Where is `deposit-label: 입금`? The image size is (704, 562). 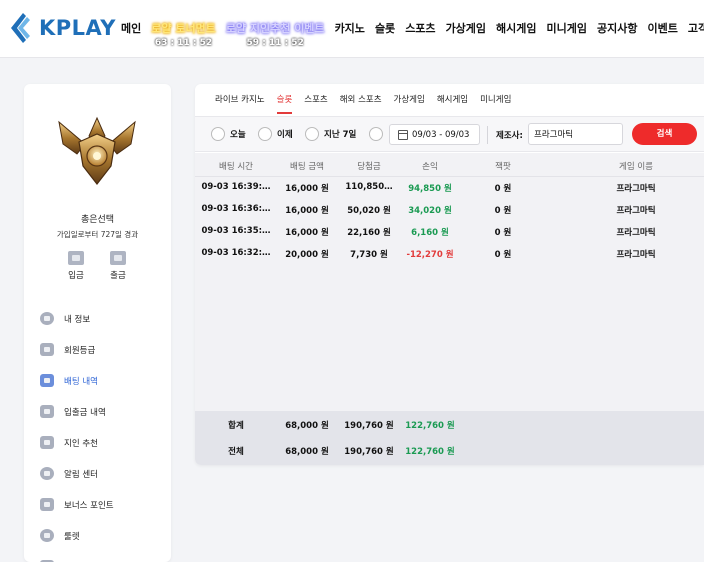 deposit-label: 입금 is located at coordinates (76, 276).